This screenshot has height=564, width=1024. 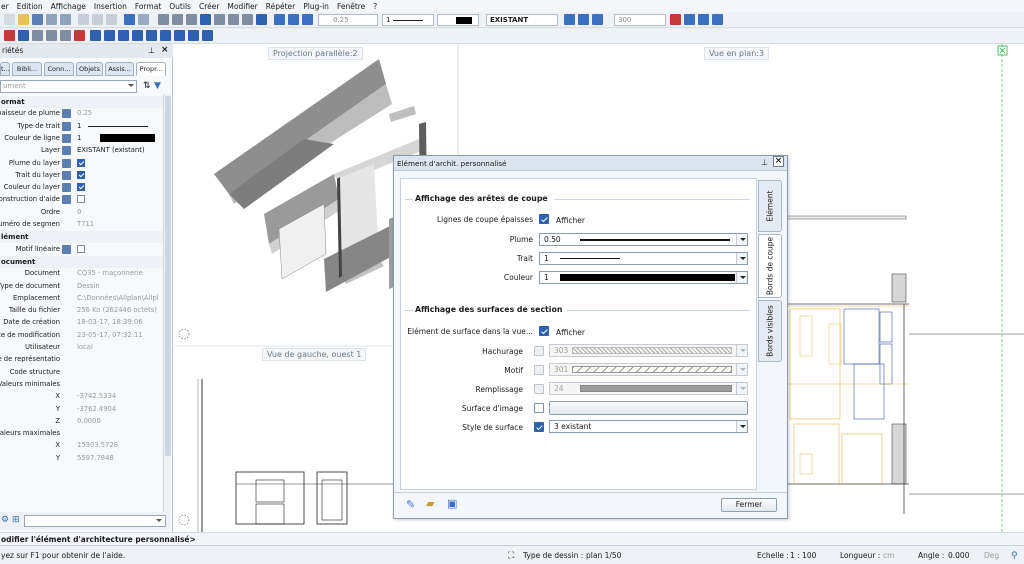 What do you see at coordinates (207, 35) in the screenshot?
I see `zoom-icon` at bounding box center [207, 35].